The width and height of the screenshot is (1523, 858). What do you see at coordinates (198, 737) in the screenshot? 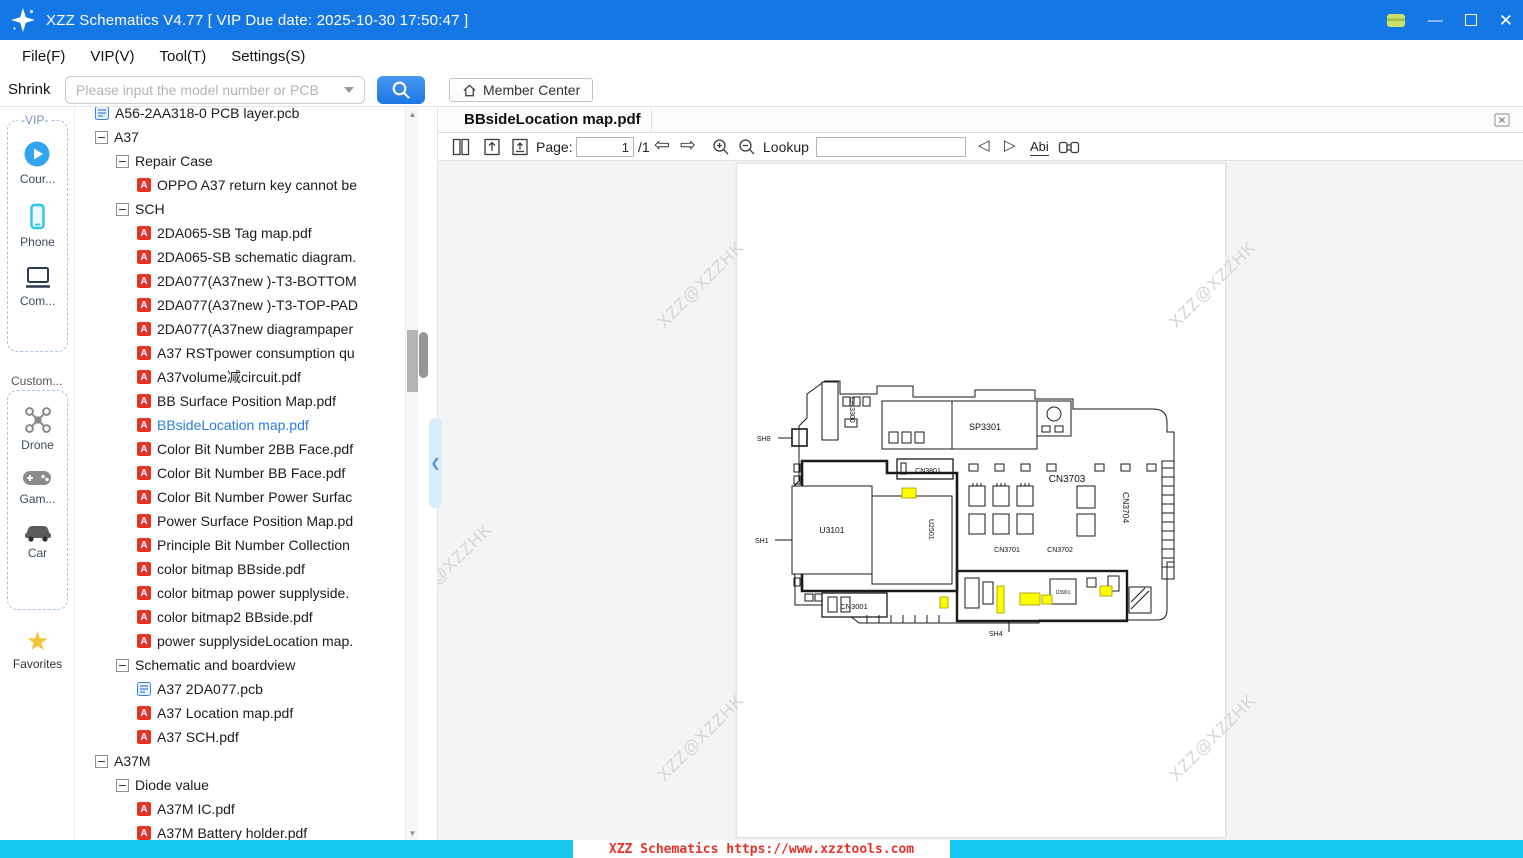
I see `tree-item-label: A37 SCH.pdf` at bounding box center [198, 737].